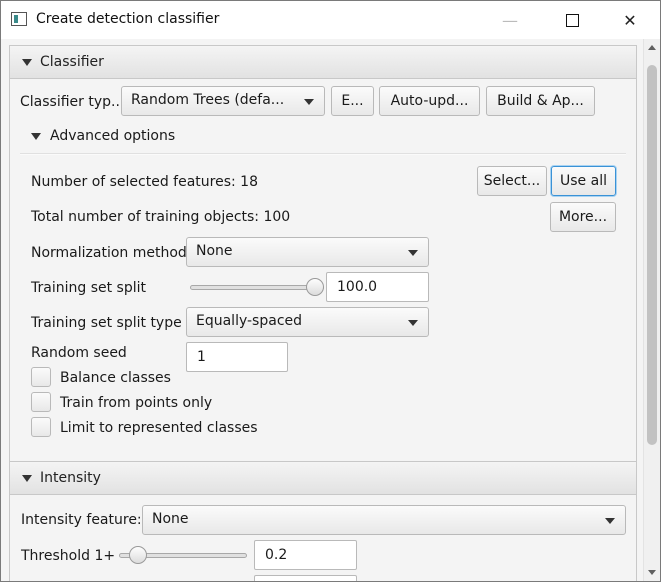 Image resolution: width=661 pixels, height=582 pixels. I want to click on scroll-up-button, so click(652, 47).